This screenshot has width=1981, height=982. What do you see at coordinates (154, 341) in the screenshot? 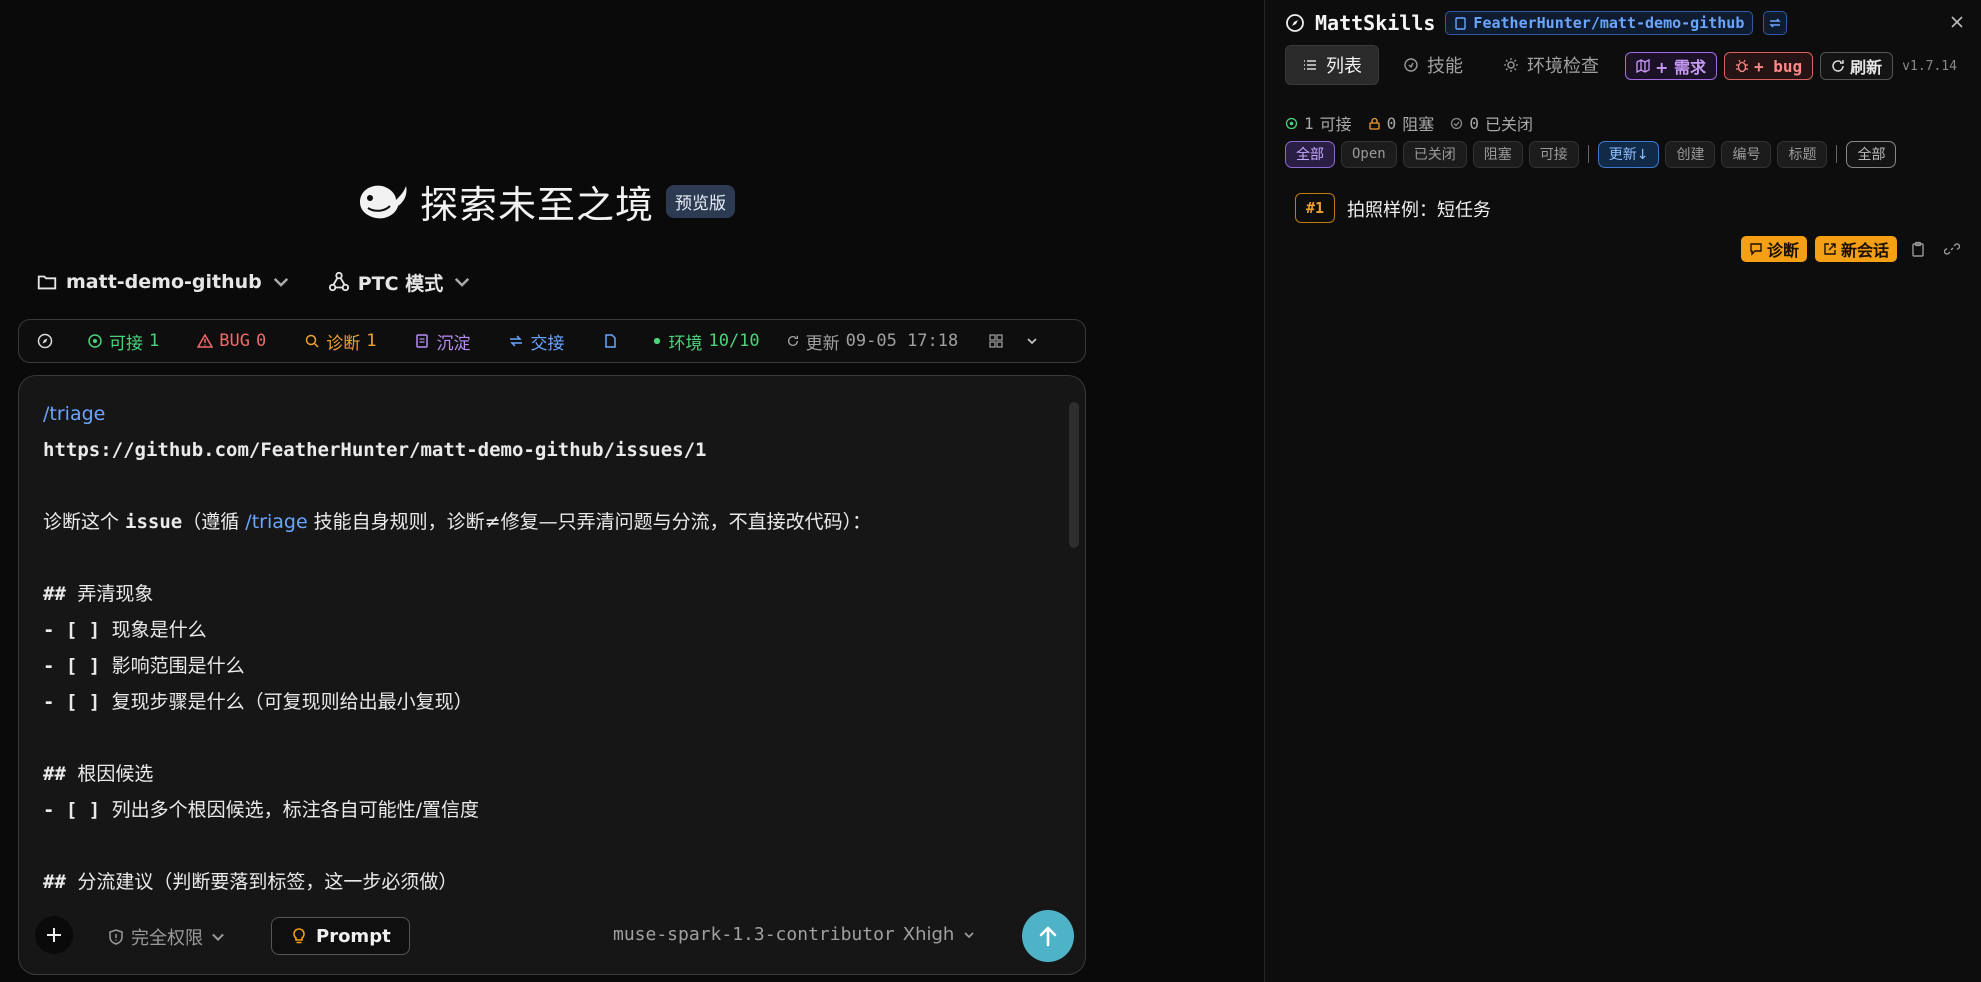
I see `connect-count: 1` at bounding box center [154, 341].